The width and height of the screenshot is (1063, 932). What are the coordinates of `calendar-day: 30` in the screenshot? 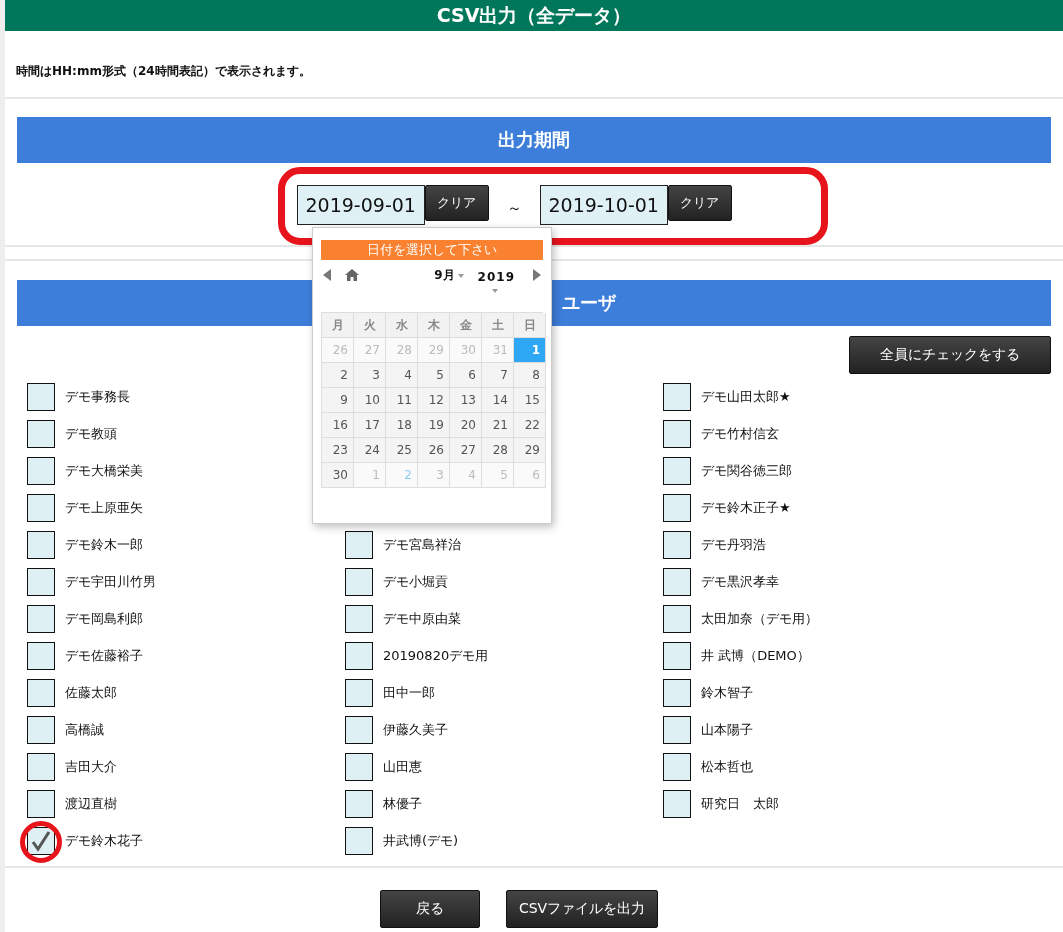 It's located at (338, 475).